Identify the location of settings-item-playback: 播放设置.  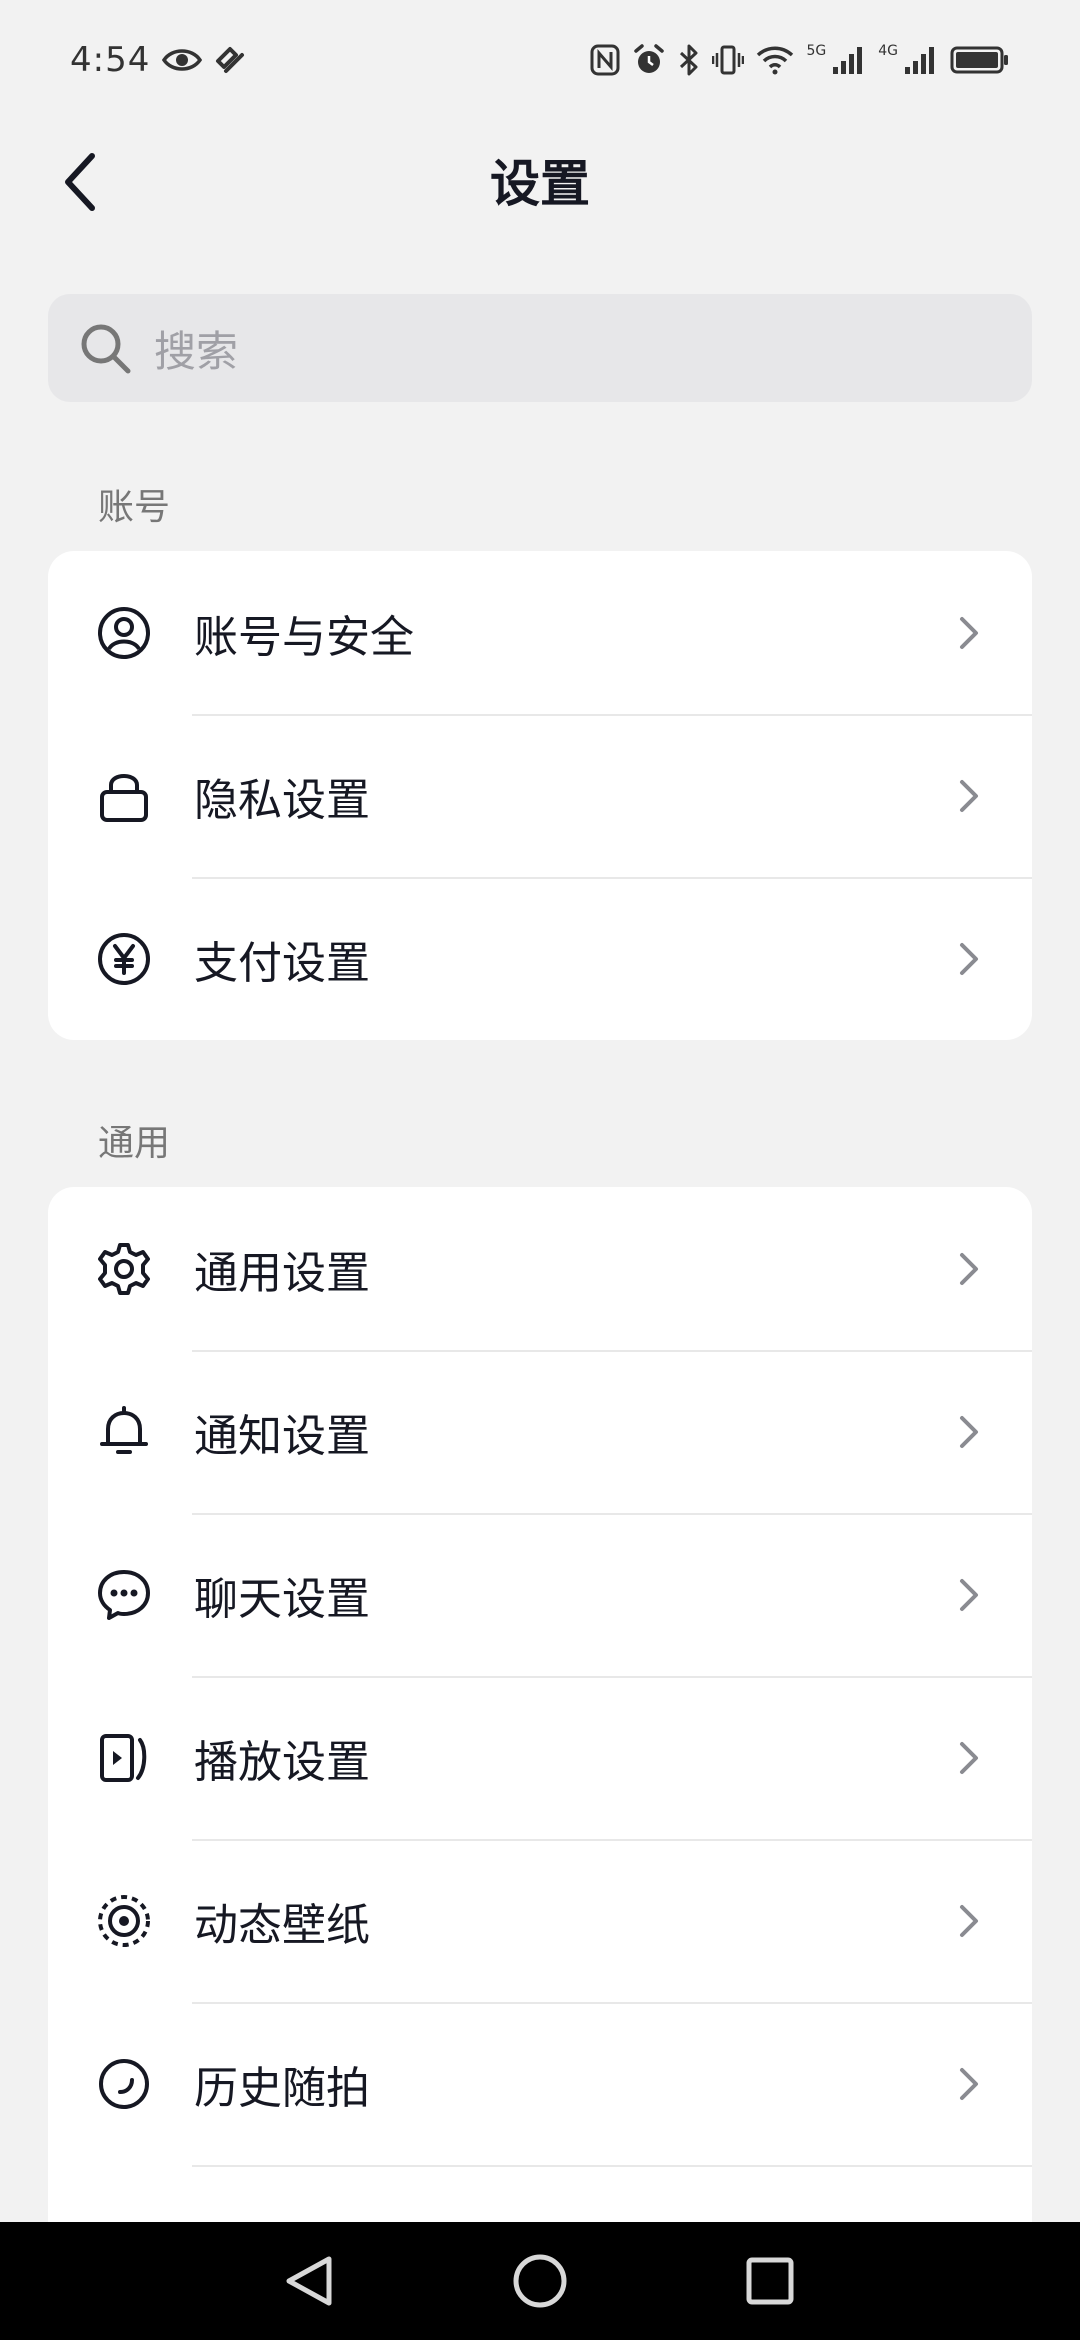
(540, 1757).